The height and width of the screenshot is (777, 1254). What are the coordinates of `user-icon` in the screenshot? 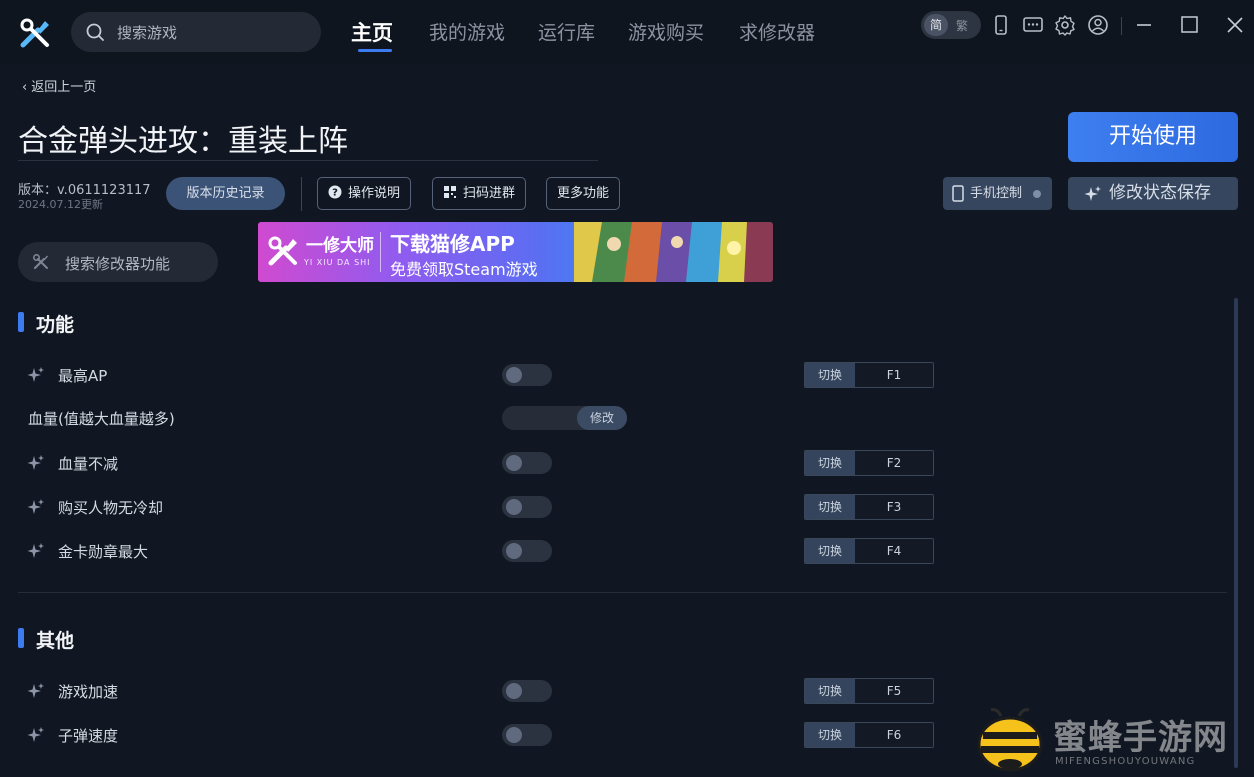 It's located at (1098, 25).